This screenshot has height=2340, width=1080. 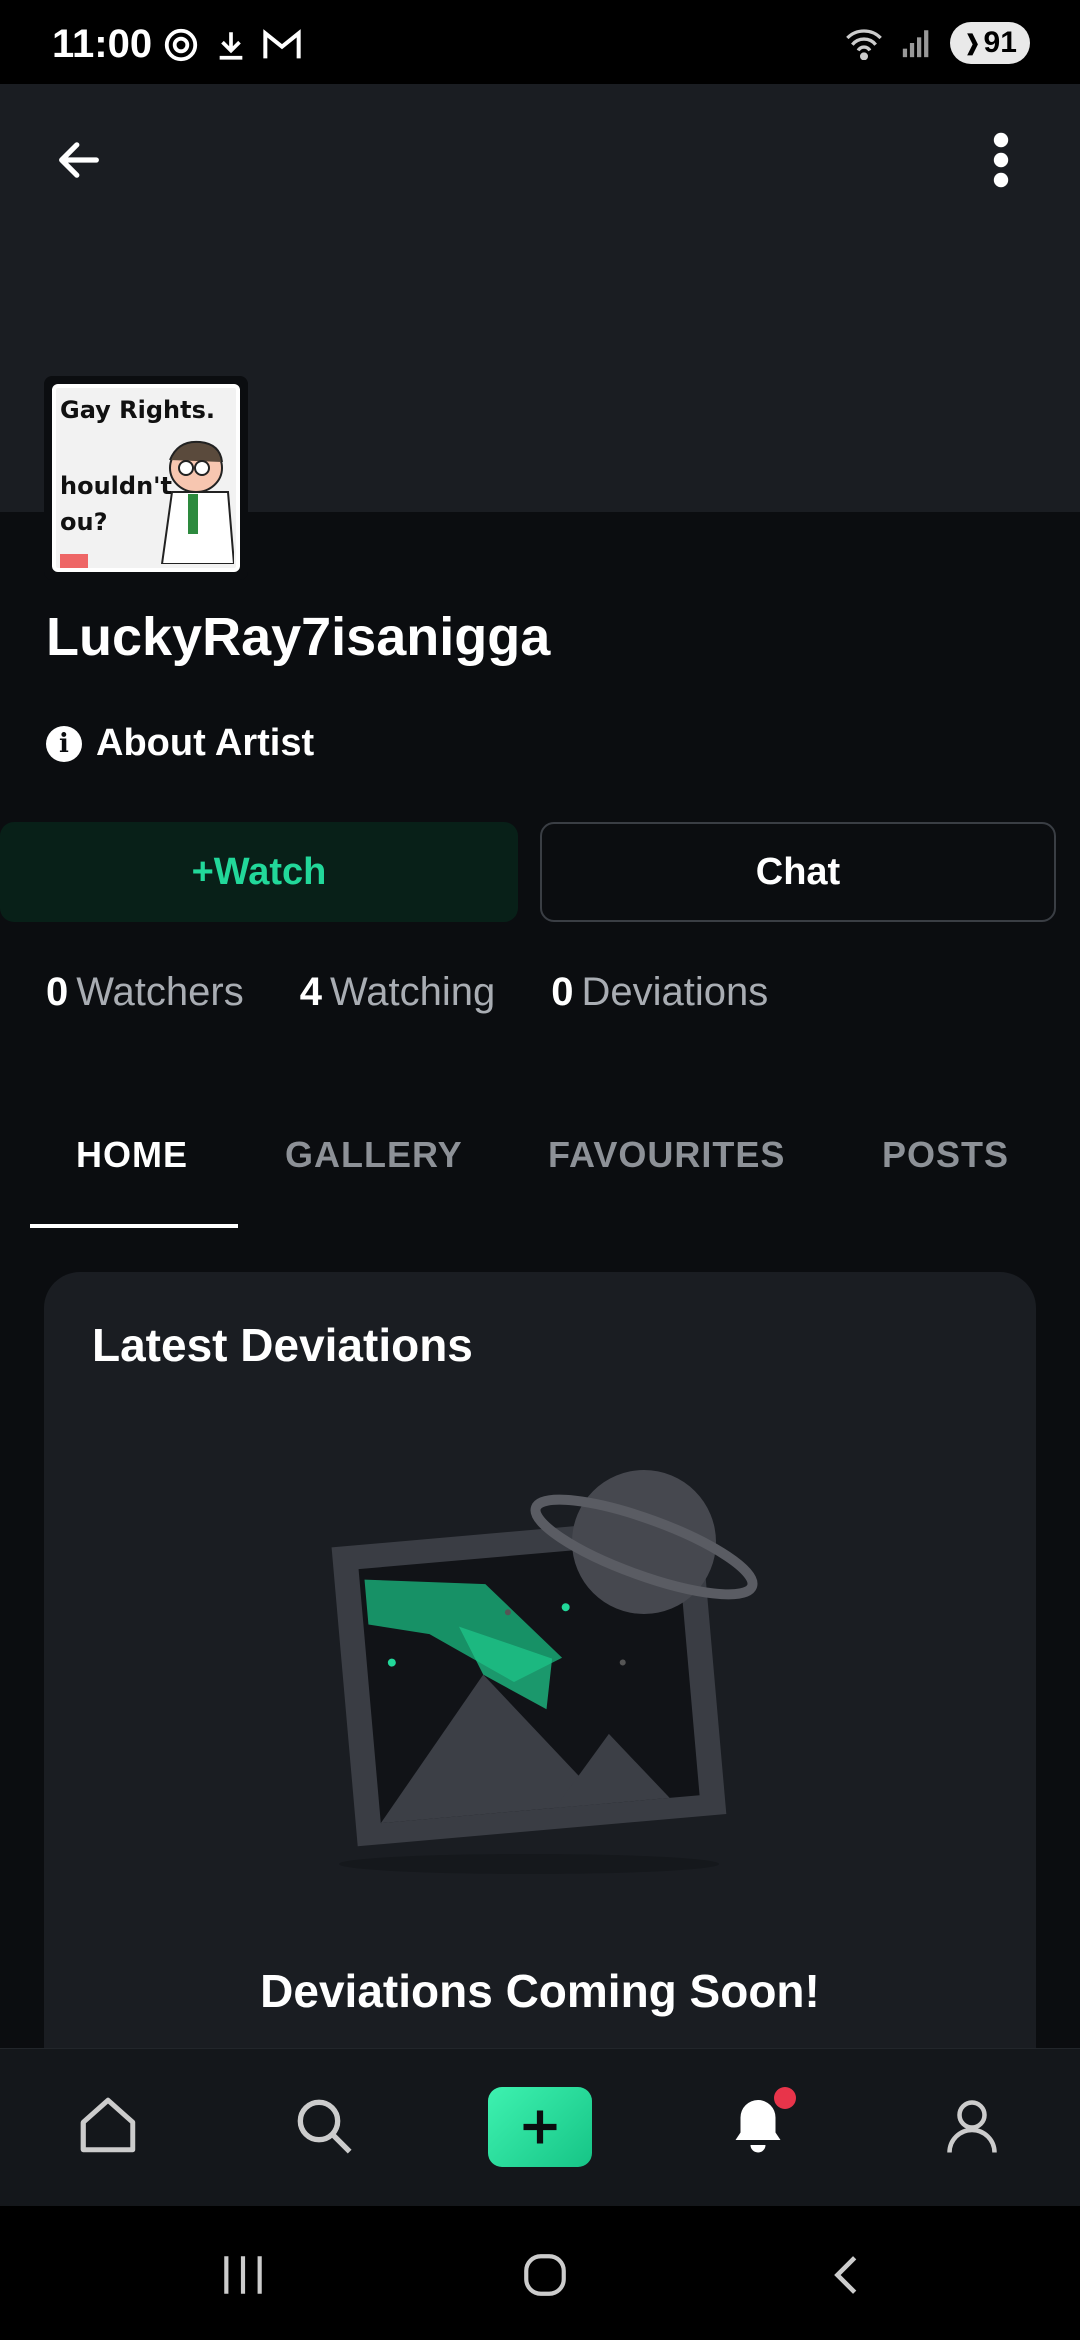 What do you see at coordinates (298, 637) in the screenshot?
I see `username: LuckyRay7isanigga` at bounding box center [298, 637].